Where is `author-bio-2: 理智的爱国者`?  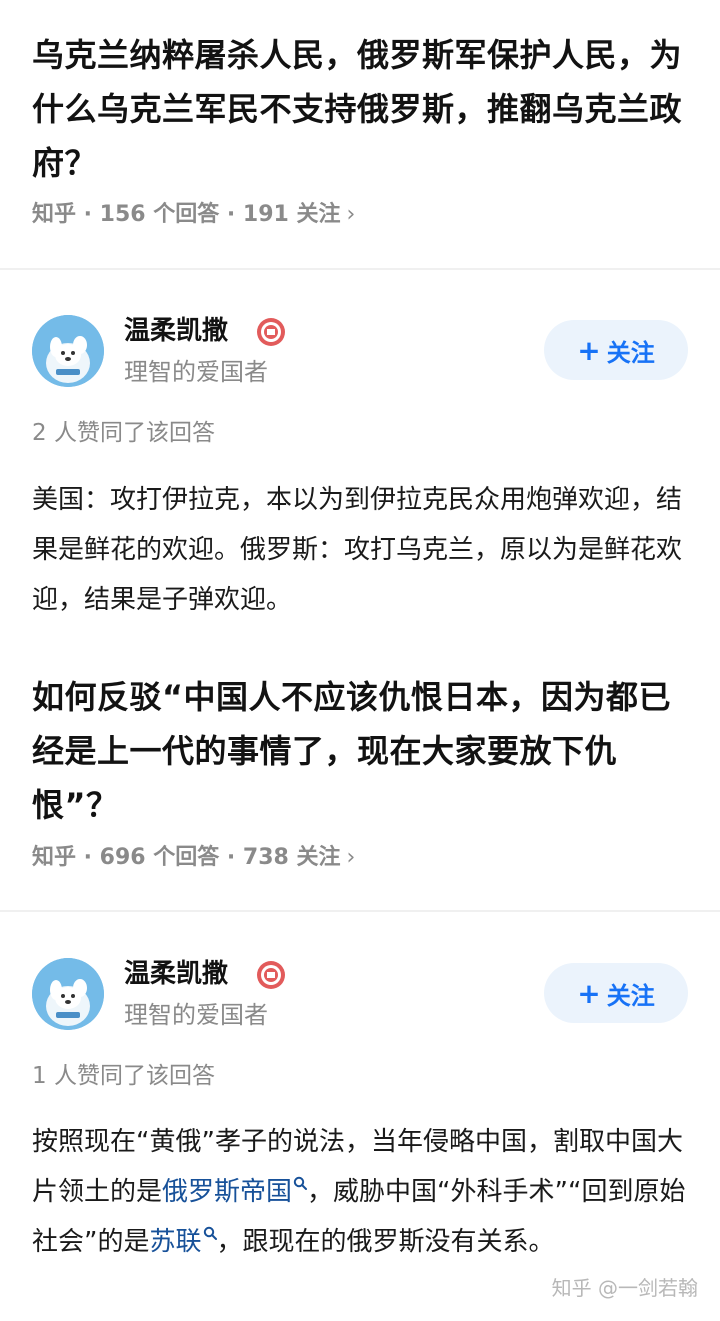 author-bio-2: 理智的爱国者 is located at coordinates (196, 1015).